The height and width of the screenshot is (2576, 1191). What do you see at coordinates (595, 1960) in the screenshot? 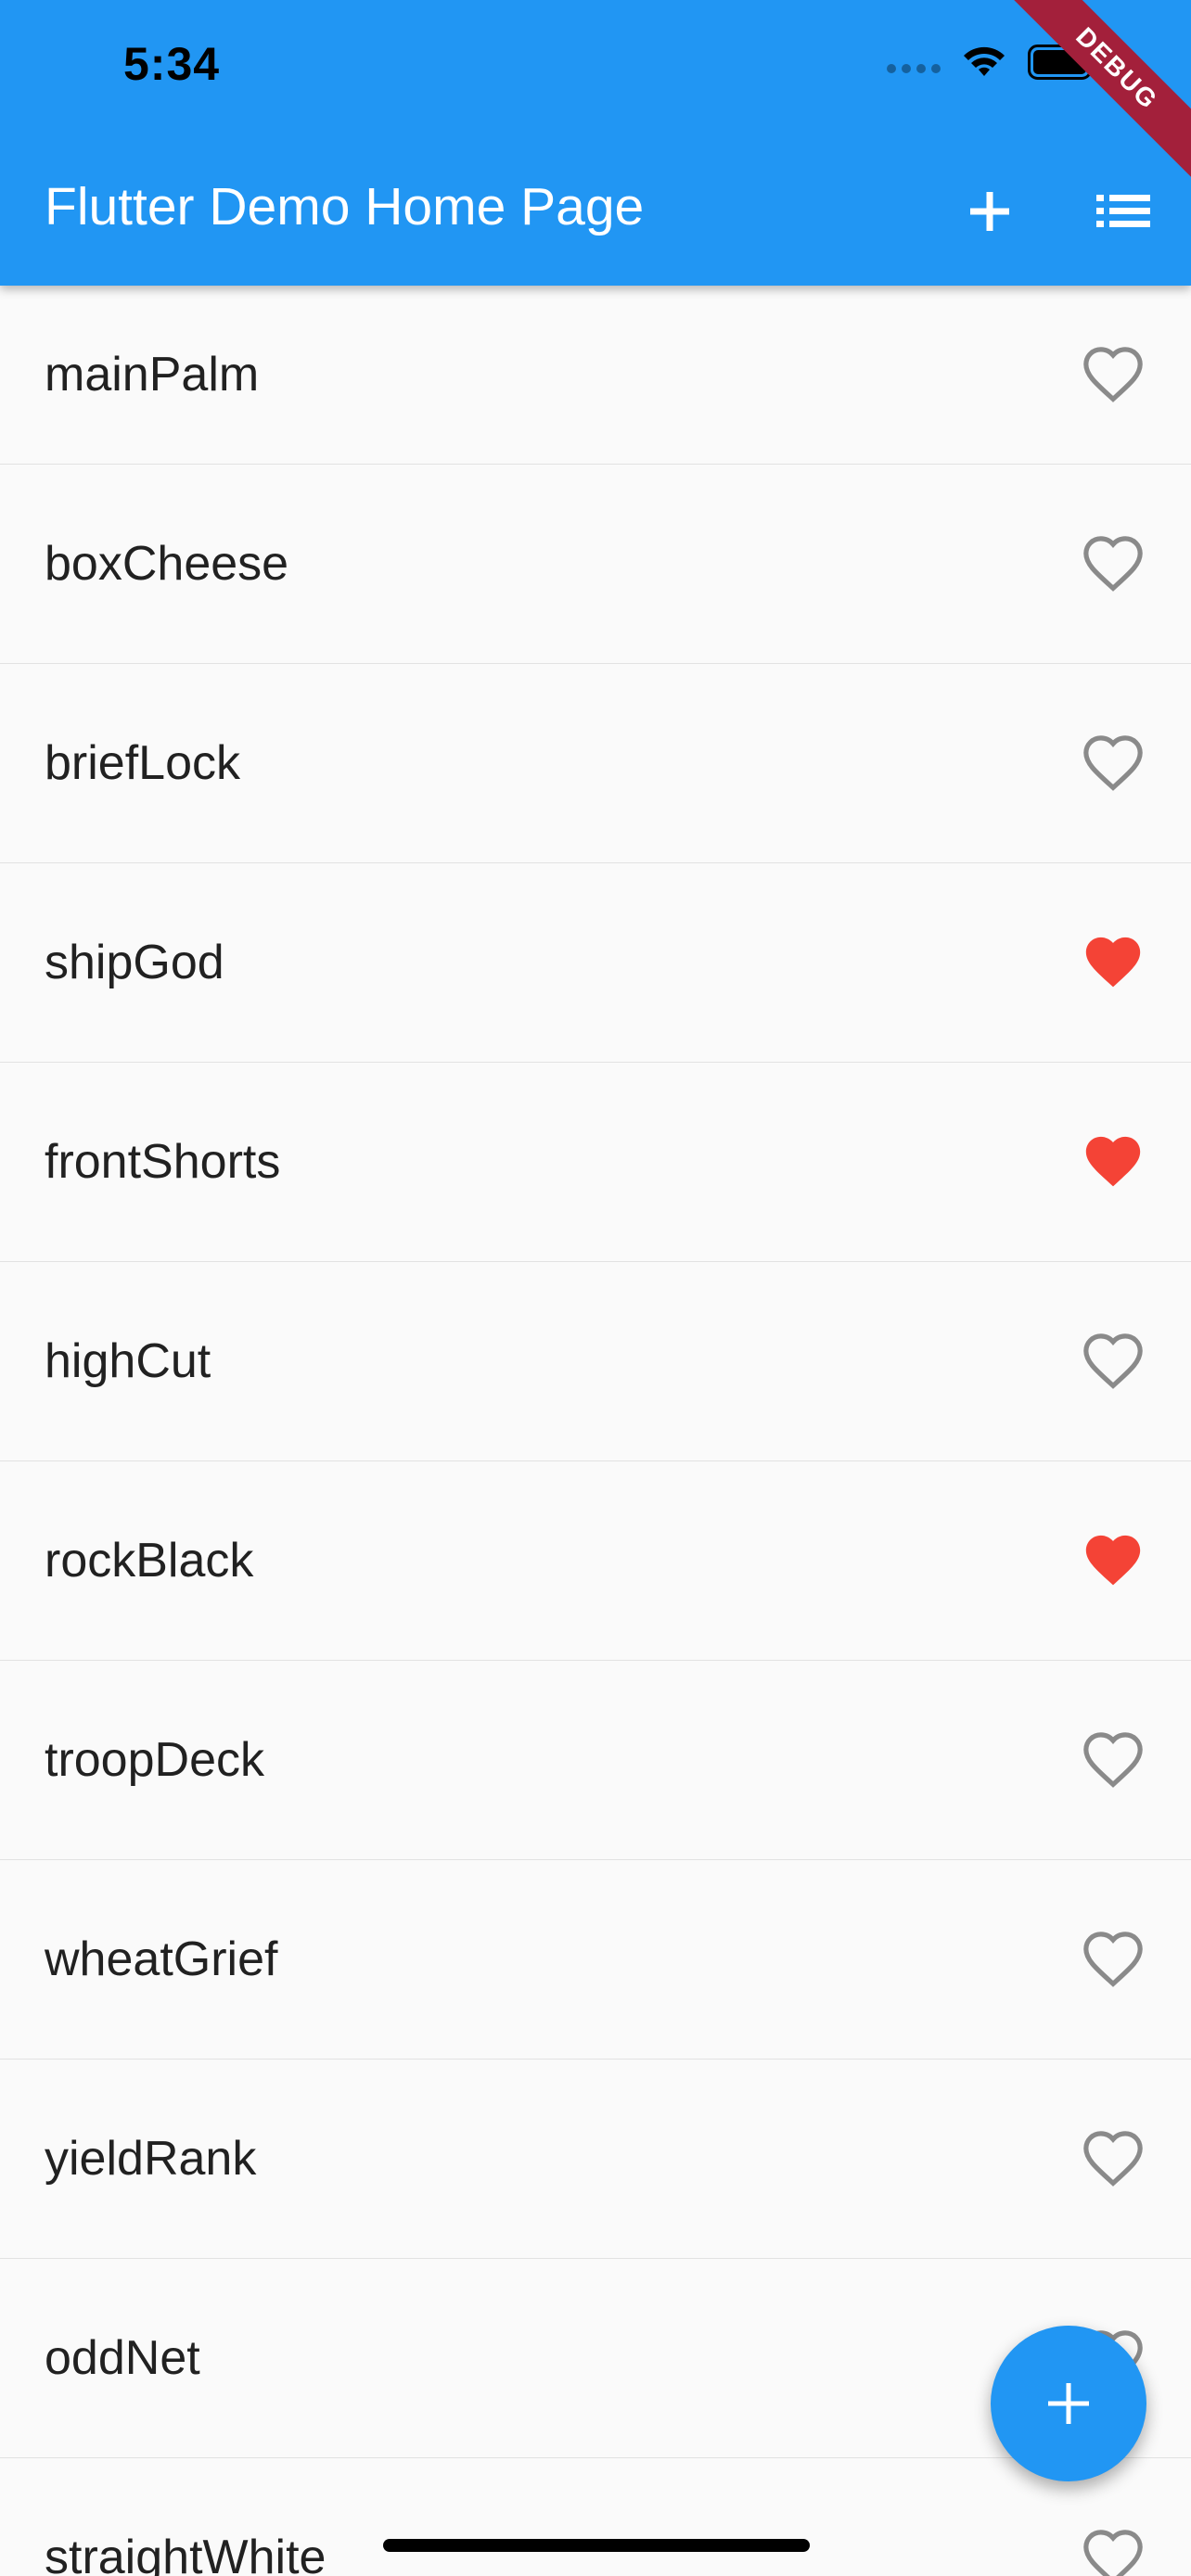
I see `list-item: wheatGrief` at bounding box center [595, 1960].